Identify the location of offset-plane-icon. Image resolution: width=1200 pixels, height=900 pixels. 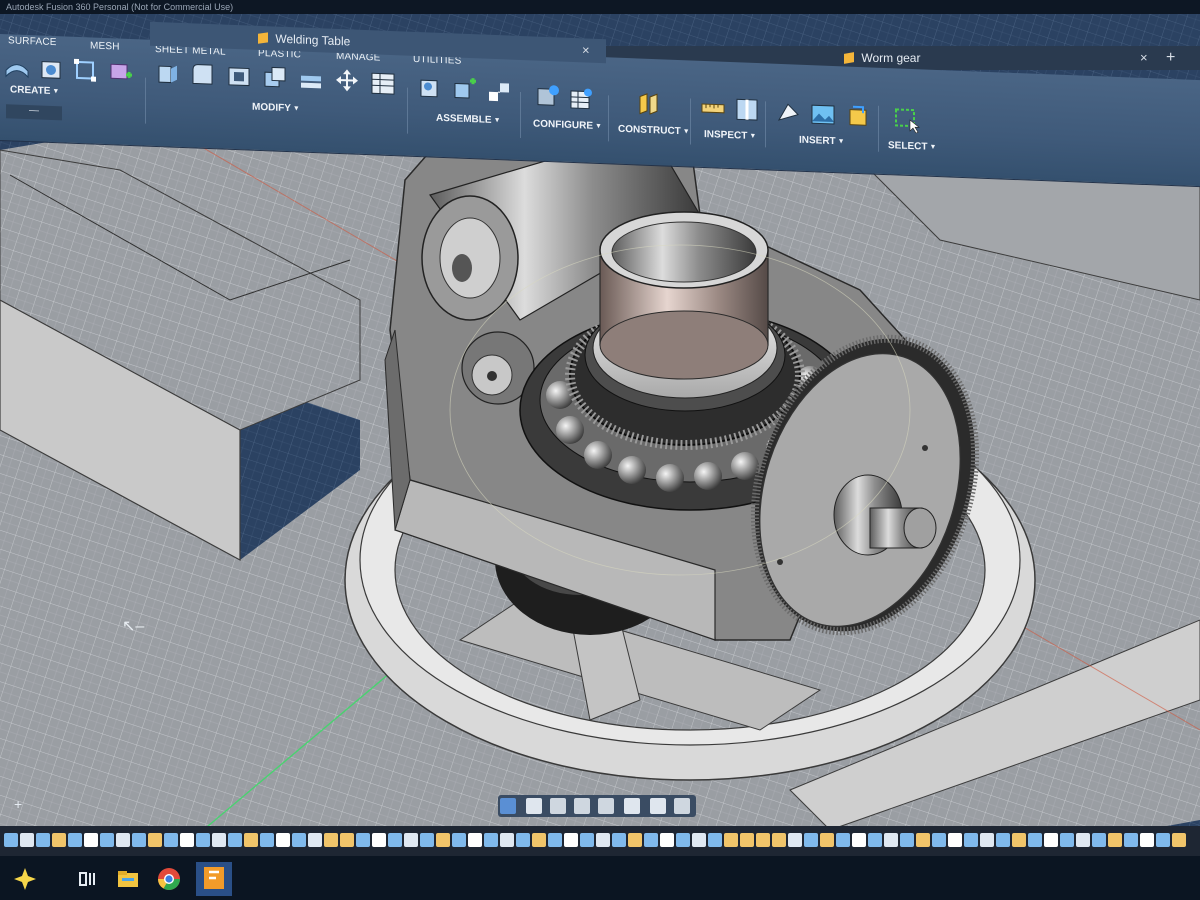
(649, 103).